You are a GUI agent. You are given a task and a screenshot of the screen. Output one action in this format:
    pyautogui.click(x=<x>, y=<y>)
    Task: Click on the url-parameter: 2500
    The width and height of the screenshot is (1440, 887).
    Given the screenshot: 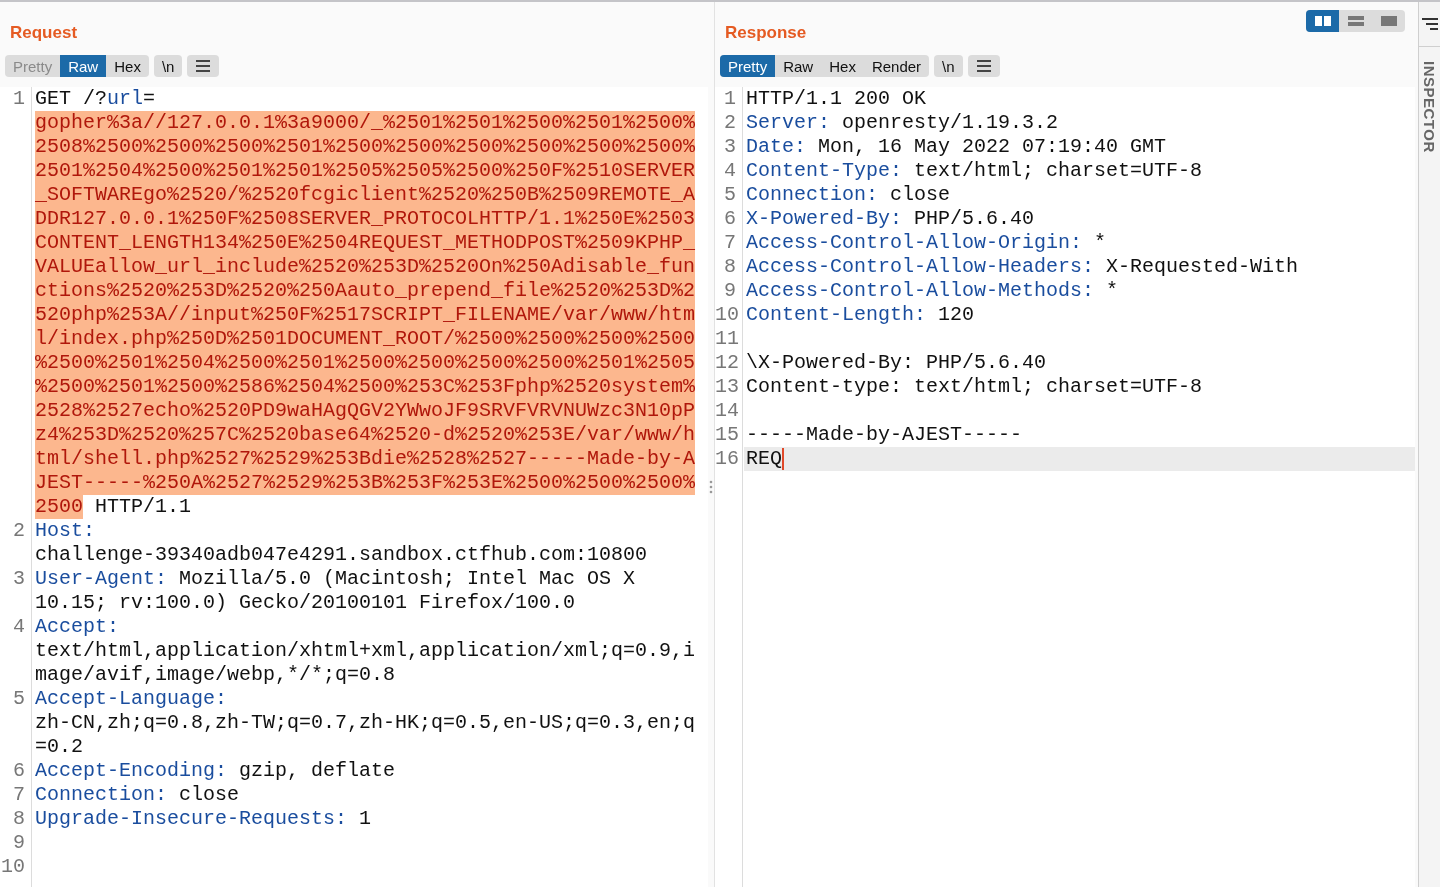 What is the action you would take?
    pyautogui.click(x=59, y=507)
    